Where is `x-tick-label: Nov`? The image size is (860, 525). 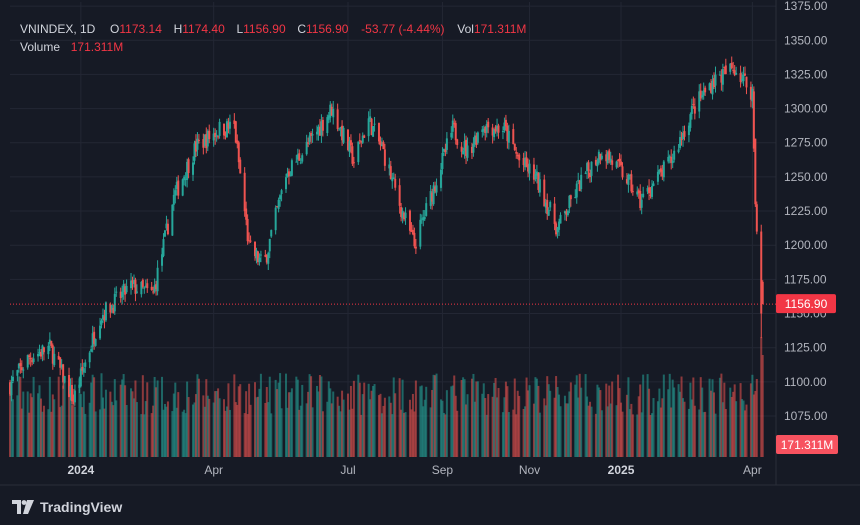 x-tick-label: Nov is located at coordinates (529, 470).